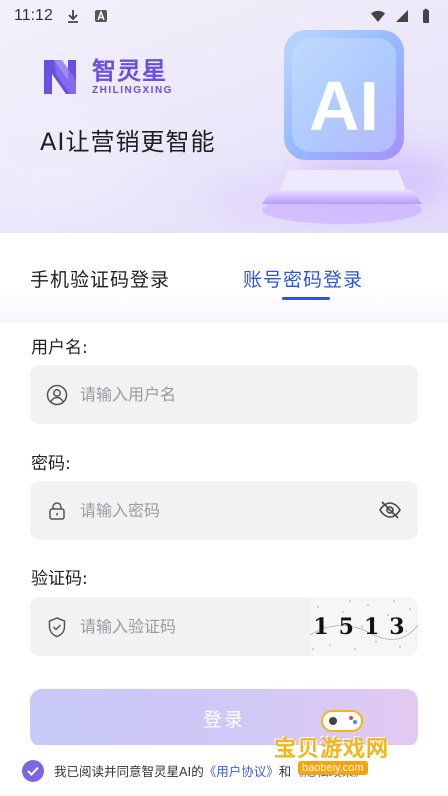 The width and height of the screenshot is (448, 796). I want to click on eye-hidden-icon, so click(390, 510).